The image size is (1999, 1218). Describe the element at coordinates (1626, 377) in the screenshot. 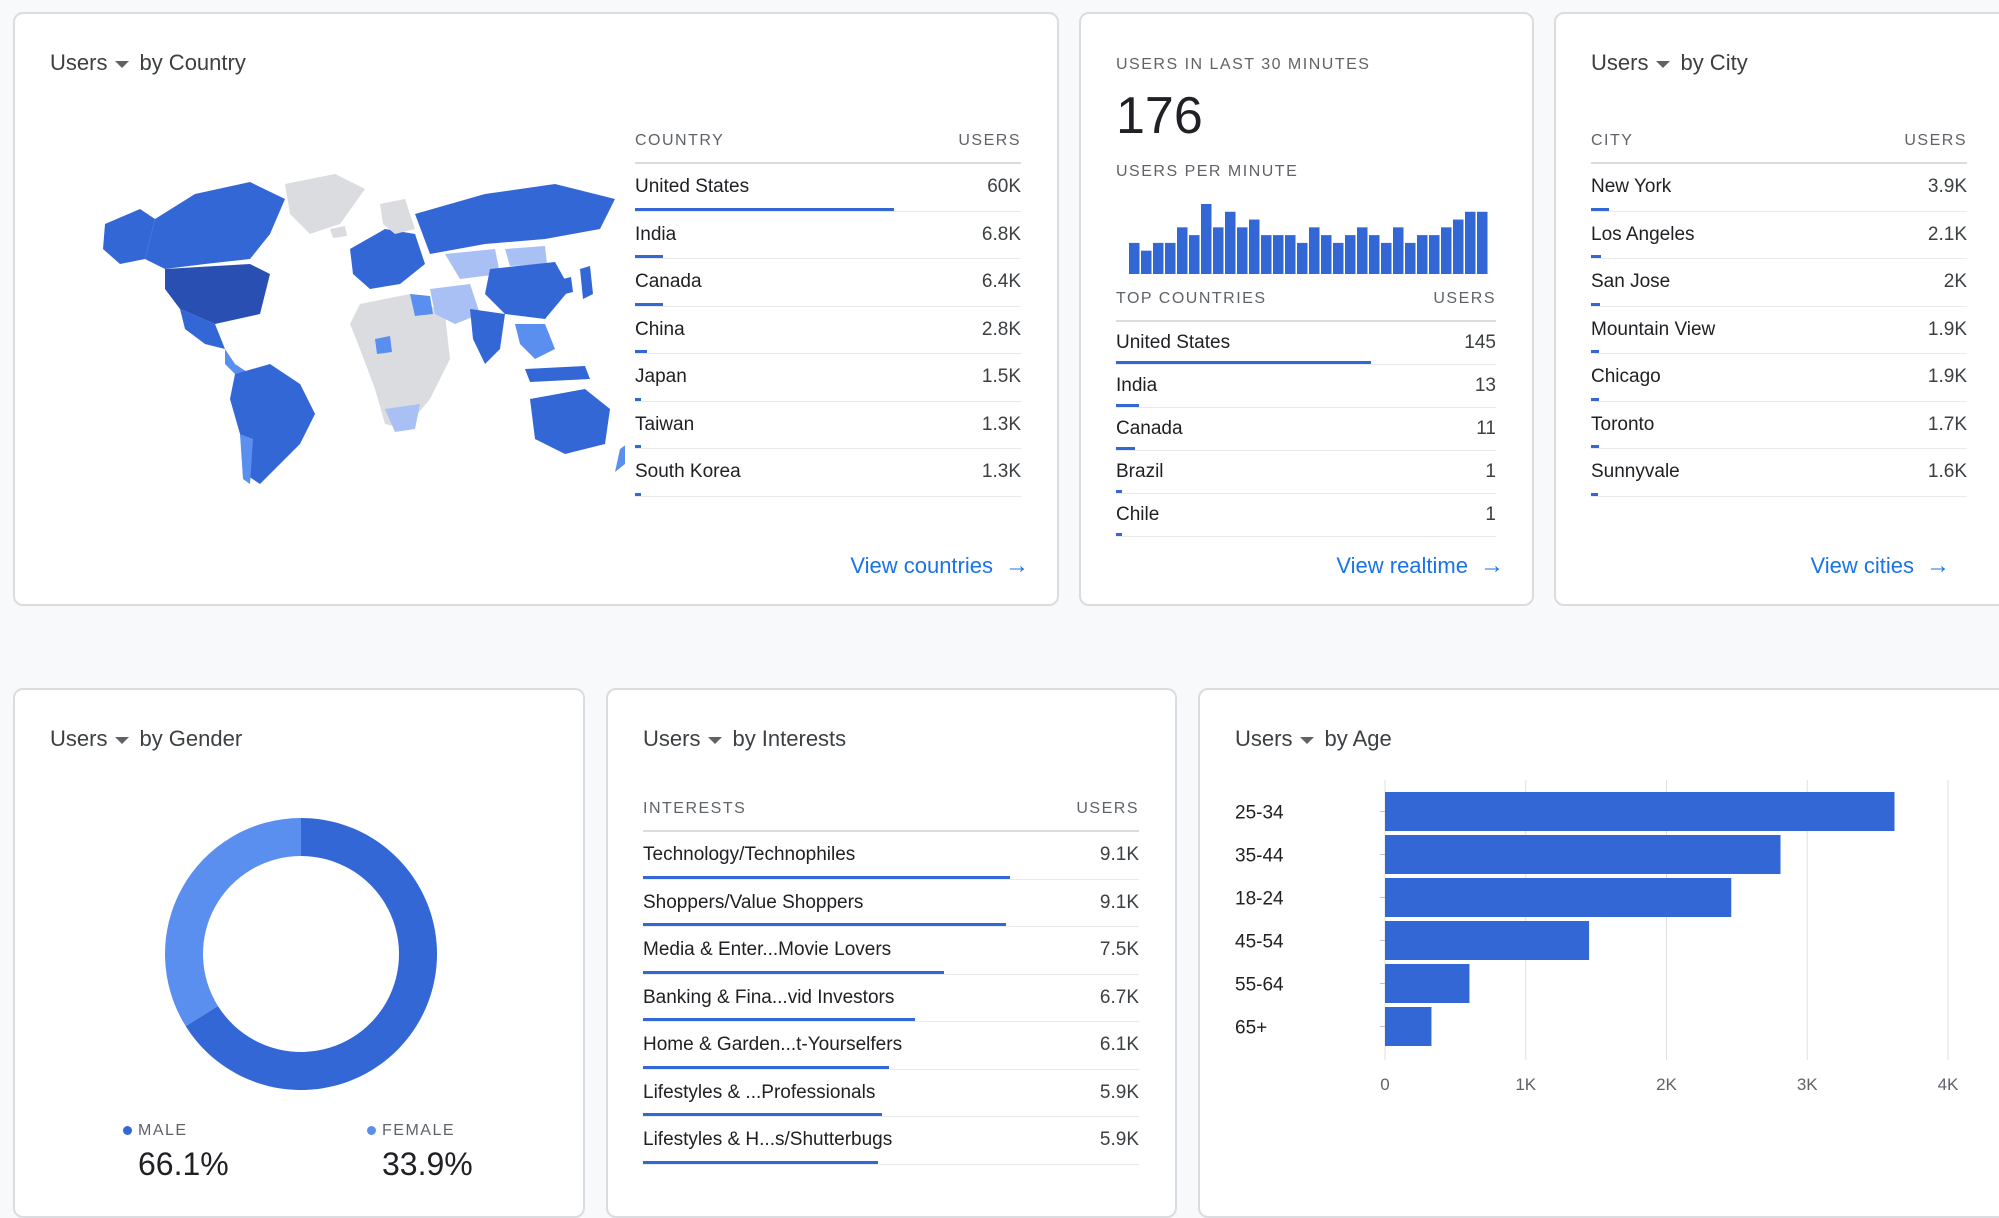

I see `row-name: Chicago` at that location.